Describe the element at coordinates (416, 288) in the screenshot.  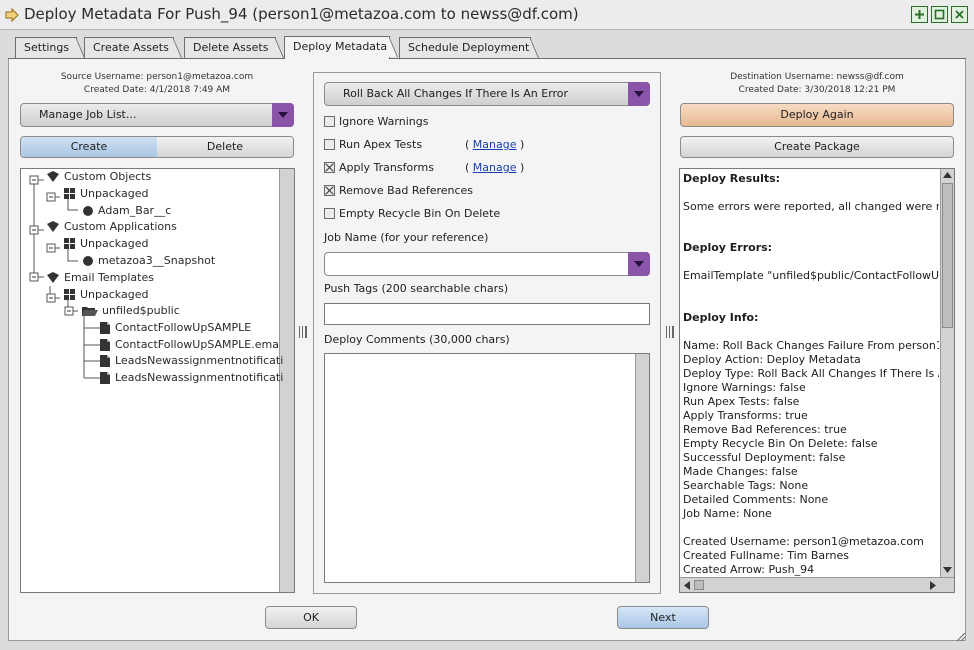
I see `push-tags-label: Push Tags (200 searchable chars)` at that location.